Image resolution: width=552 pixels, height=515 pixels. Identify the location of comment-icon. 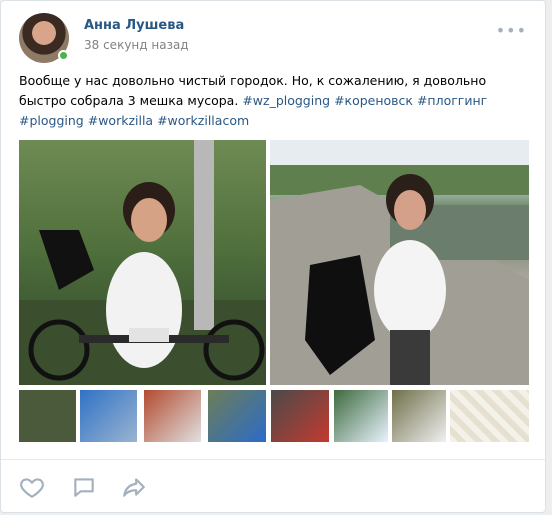
(84, 487).